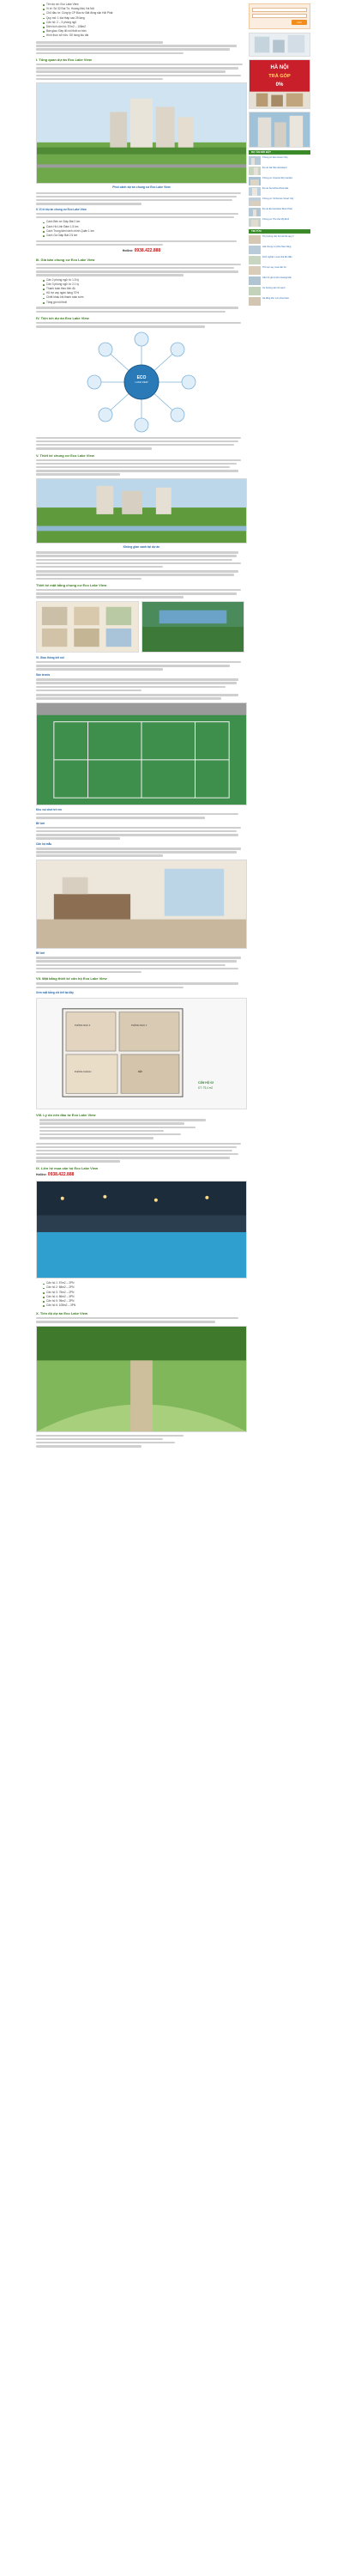 The height and width of the screenshot is (2576, 343). Describe the element at coordinates (277, 257) in the screenshot. I see `sidebar-news-label: Kinh nghiệm mua nhà lần đầu` at that location.